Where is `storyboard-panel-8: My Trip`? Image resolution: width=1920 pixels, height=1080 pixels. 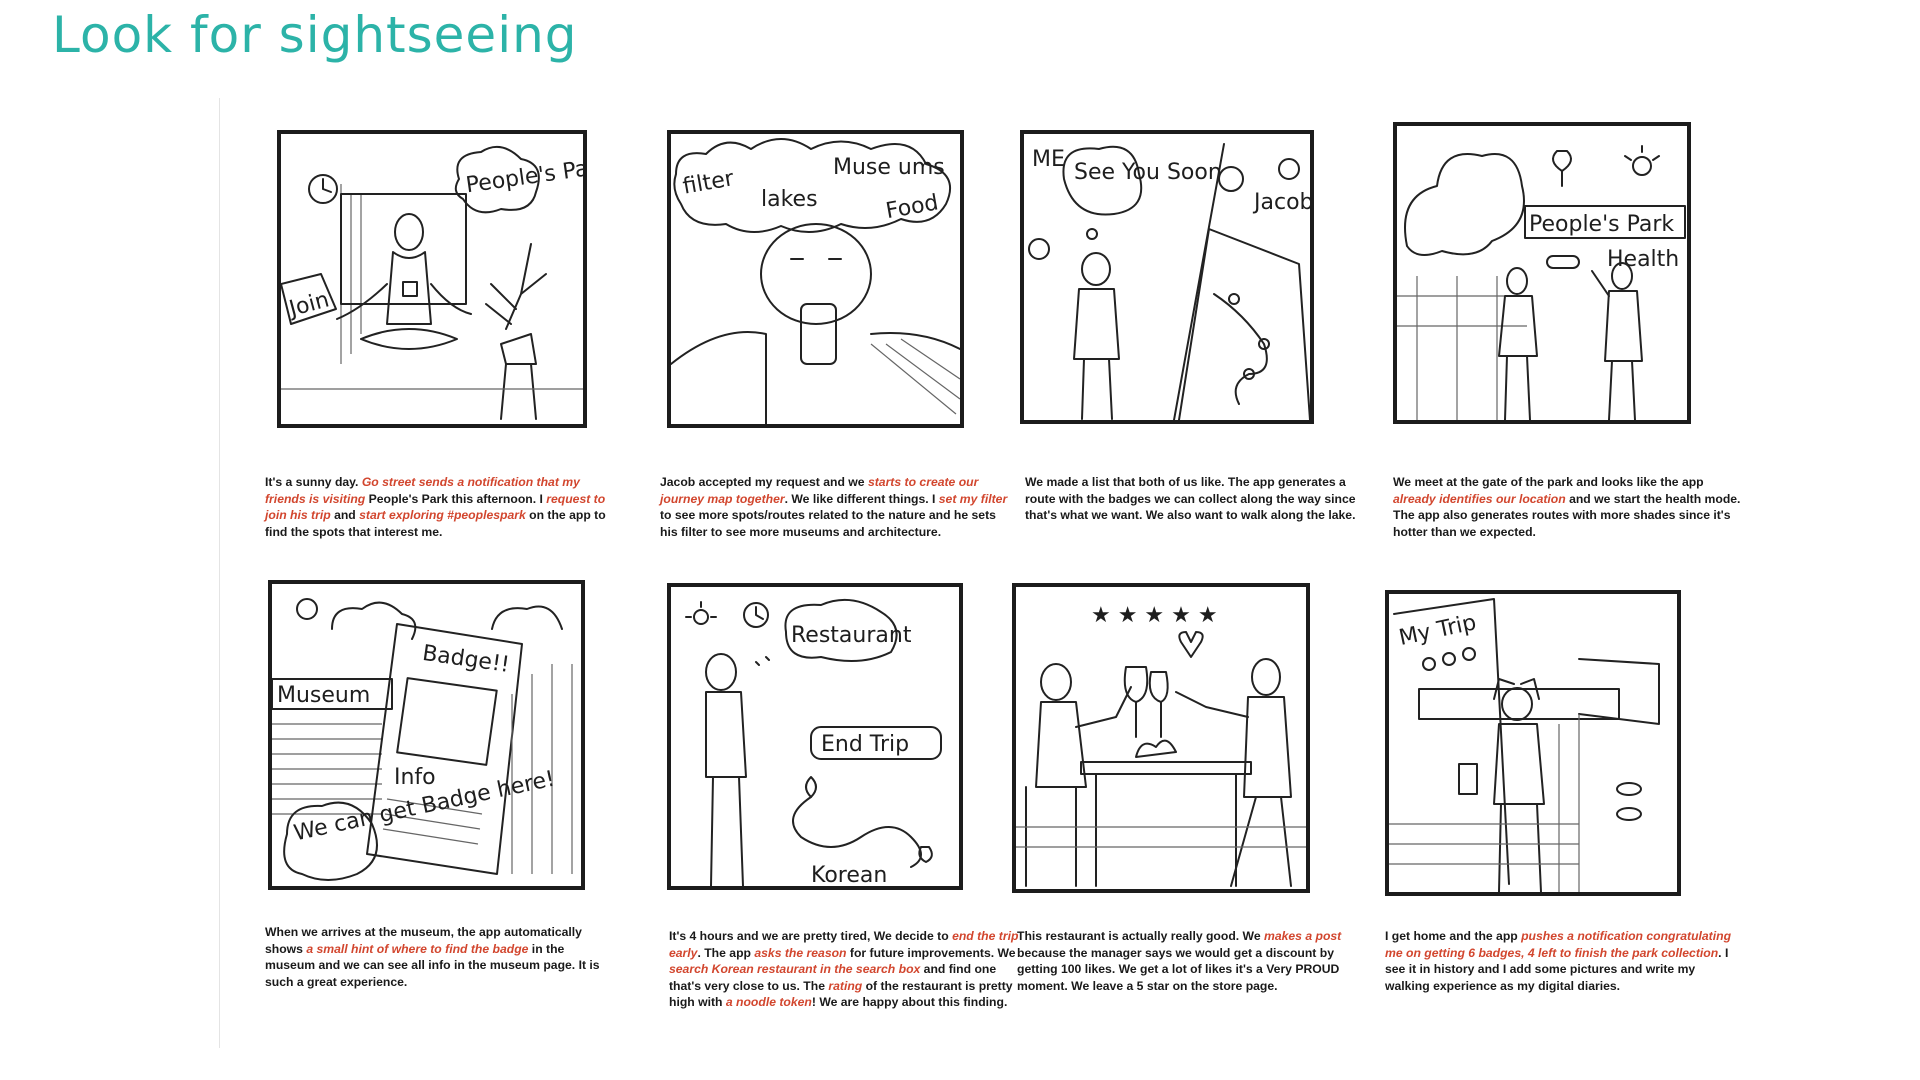 storyboard-panel-8: My Trip is located at coordinates (1533, 743).